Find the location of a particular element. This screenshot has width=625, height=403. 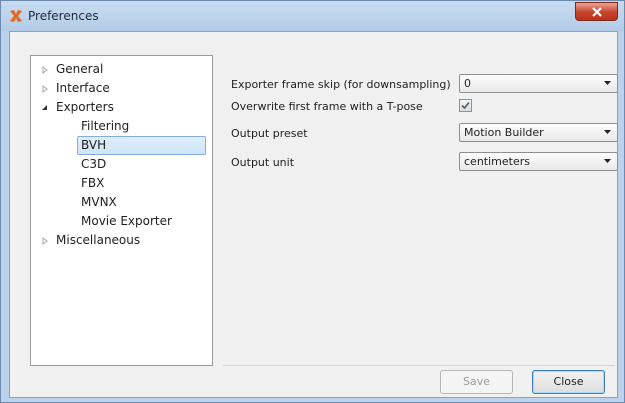

close-icon is located at coordinates (597, 12).